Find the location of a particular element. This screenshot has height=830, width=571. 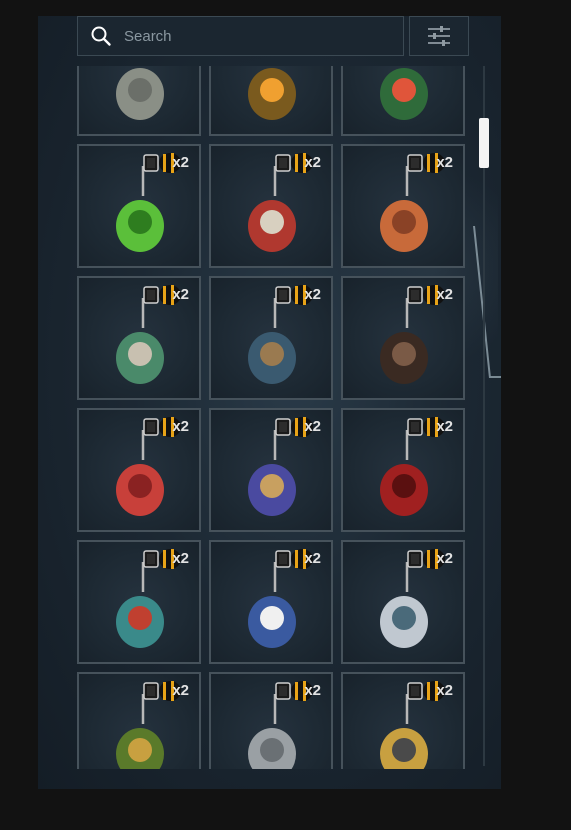

item-tile-coffee-machine-charm: x2 is located at coordinates (139, 338).